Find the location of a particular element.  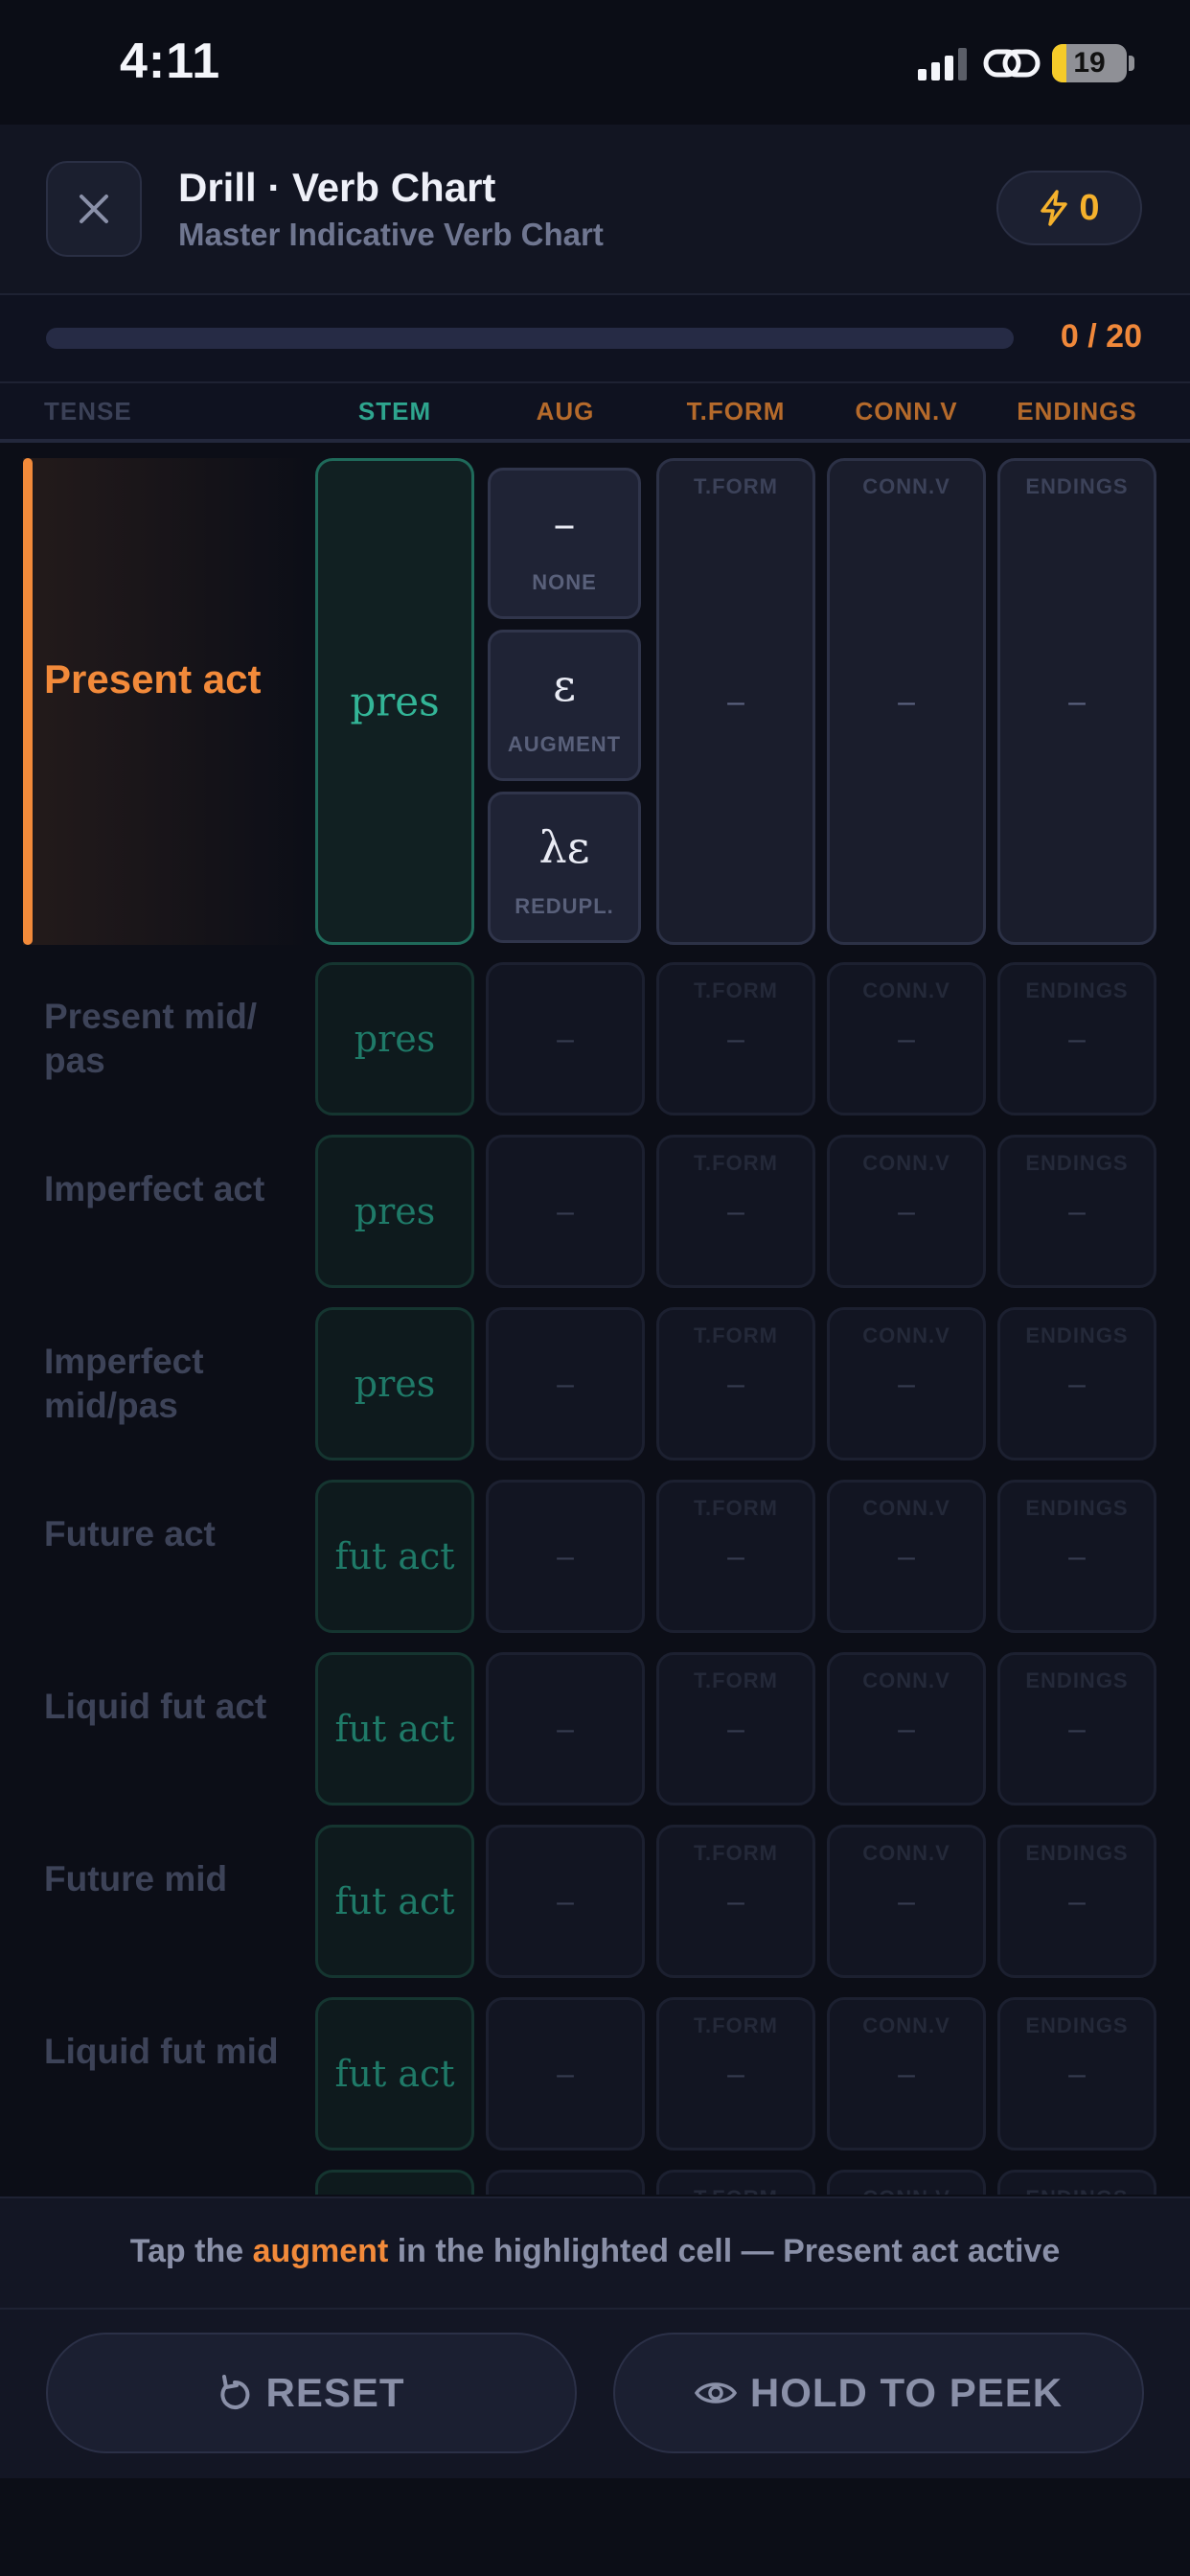

augment-option-redupl: λε REDUPL. is located at coordinates (564, 867).